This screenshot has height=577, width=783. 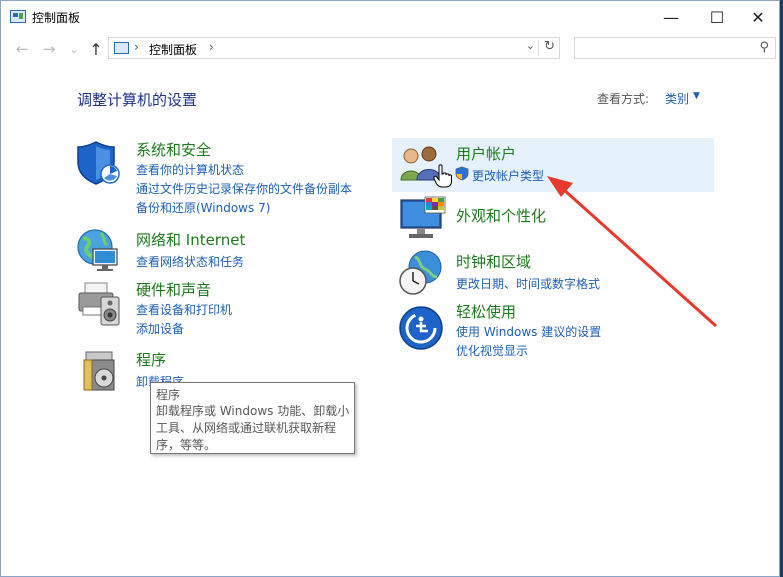 What do you see at coordinates (442, 176) in the screenshot?
I see `hand-cursor-icon` at bounding box center [442, 176].